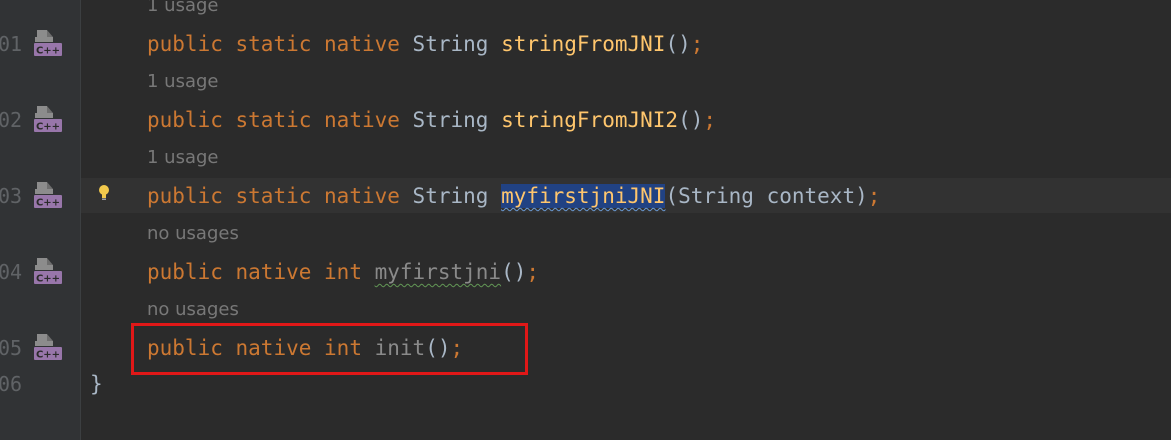 The height and width of the screenshot is (440, 1171). What do you see at coordinates (104, 193) in the screenshot?
I see `lightbulb-icon` at bounding box center [104, 193].